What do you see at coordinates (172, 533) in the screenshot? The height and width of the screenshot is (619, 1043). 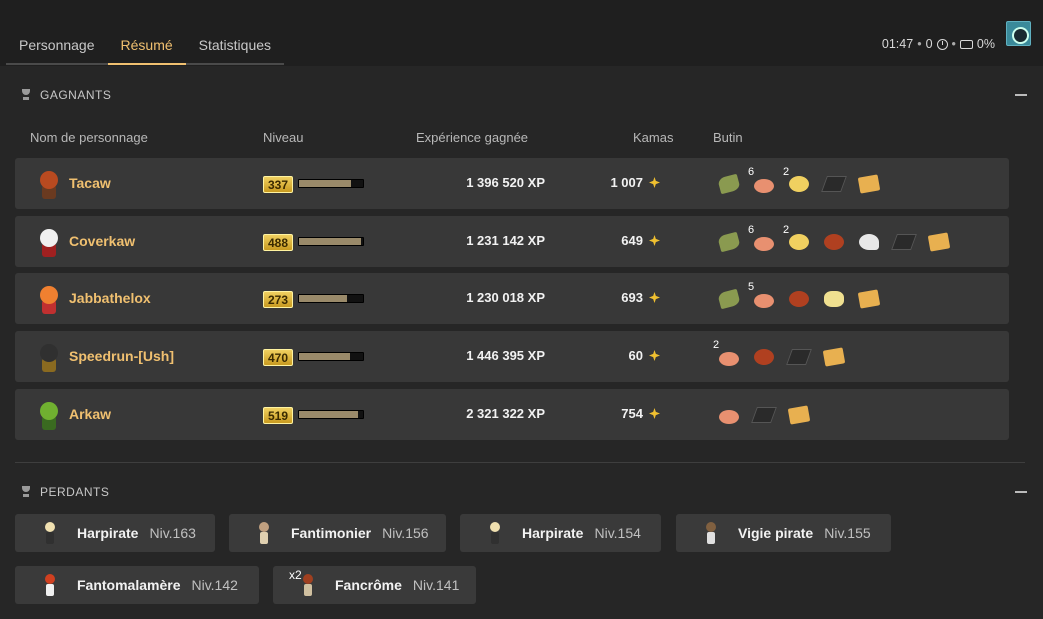 I see `monster-level: Niv.163` at bounding box center [172, 533].